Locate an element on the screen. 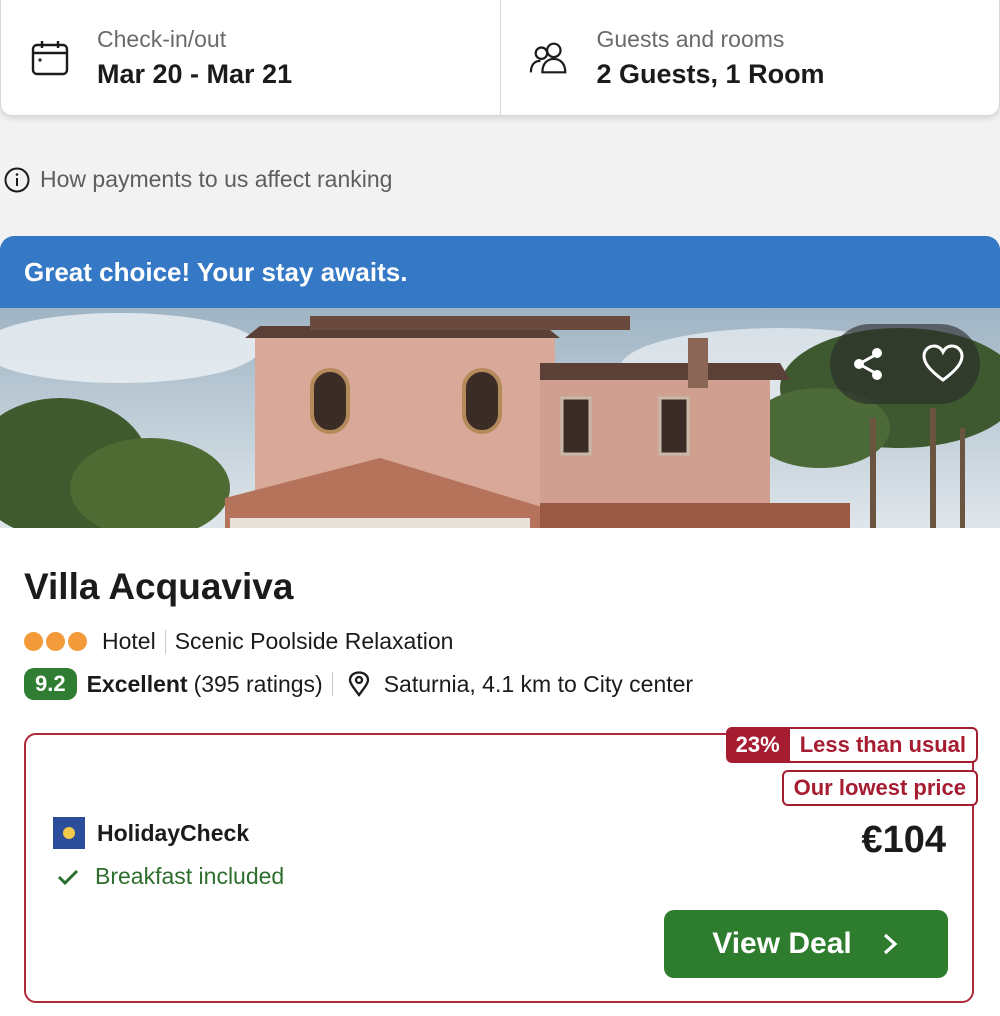 This screenshot has height=1016, width=1000. rating-word: Excellent is located at coordinates (137, 683).